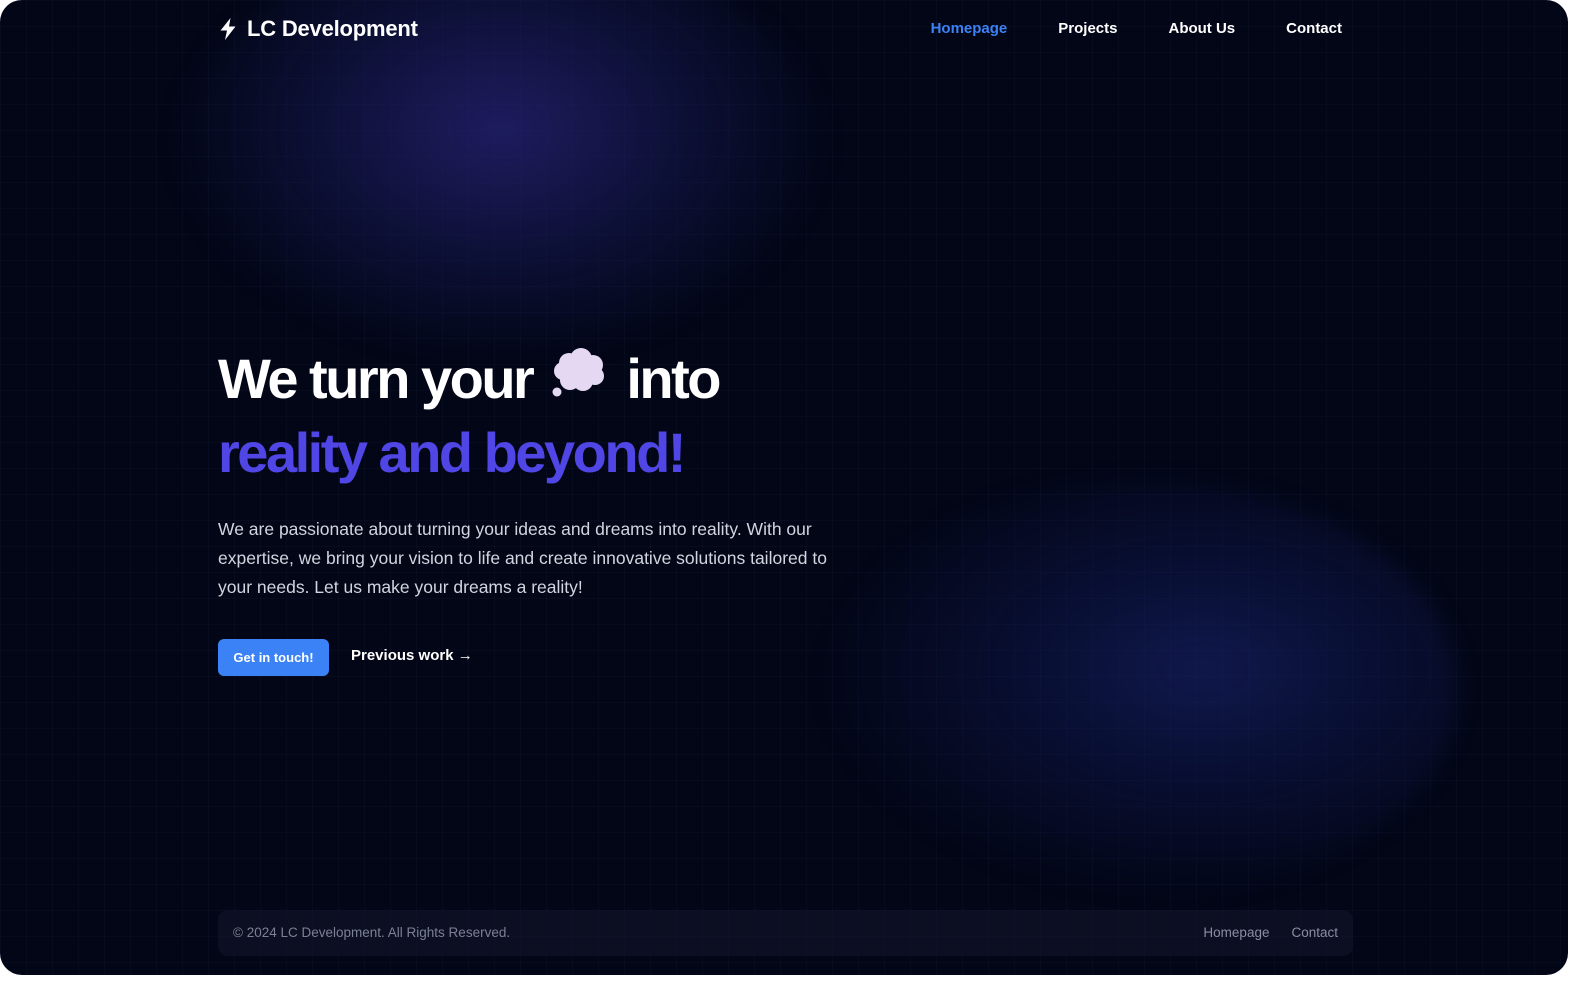 This screenshot has width=1589, height=988. I want to click on main-nav: Homepage Projects About Us Contact, so click(1136, 28).